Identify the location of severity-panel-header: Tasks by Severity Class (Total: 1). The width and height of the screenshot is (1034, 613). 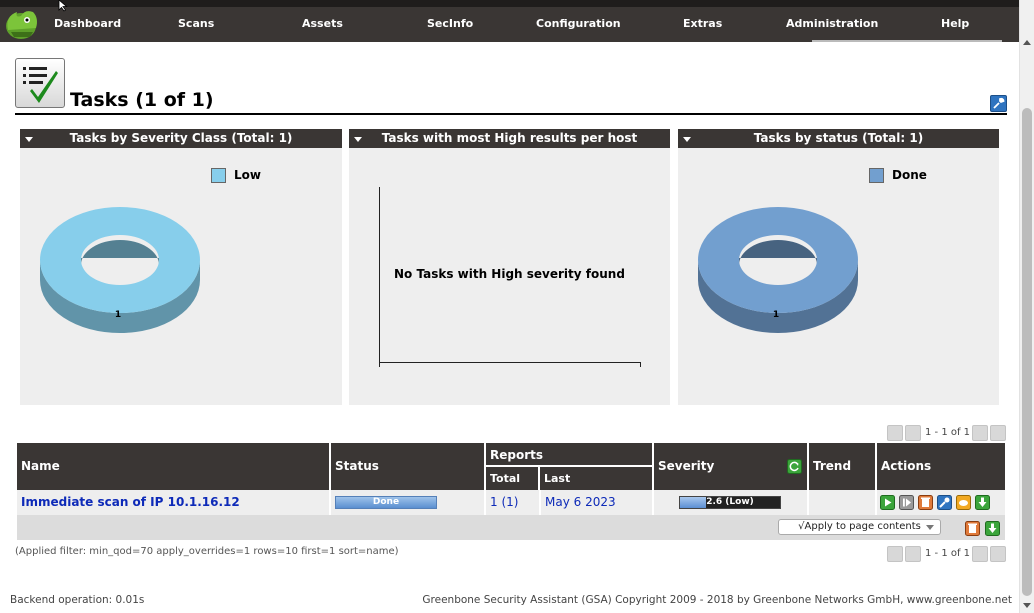
(181, 138).